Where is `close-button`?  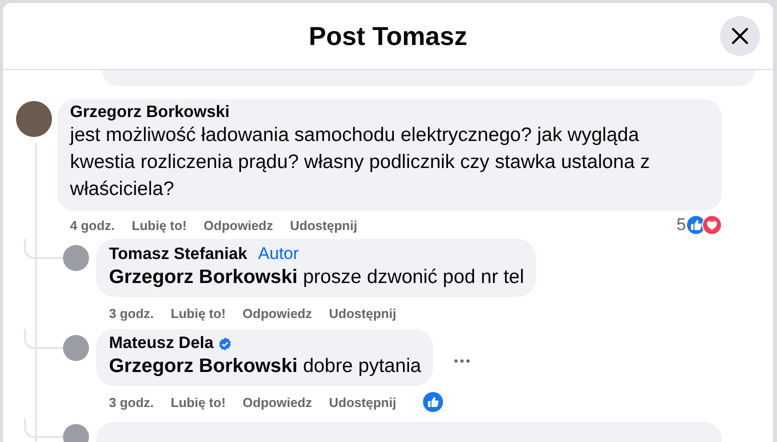 close-button is located at coordinates (740, 36).